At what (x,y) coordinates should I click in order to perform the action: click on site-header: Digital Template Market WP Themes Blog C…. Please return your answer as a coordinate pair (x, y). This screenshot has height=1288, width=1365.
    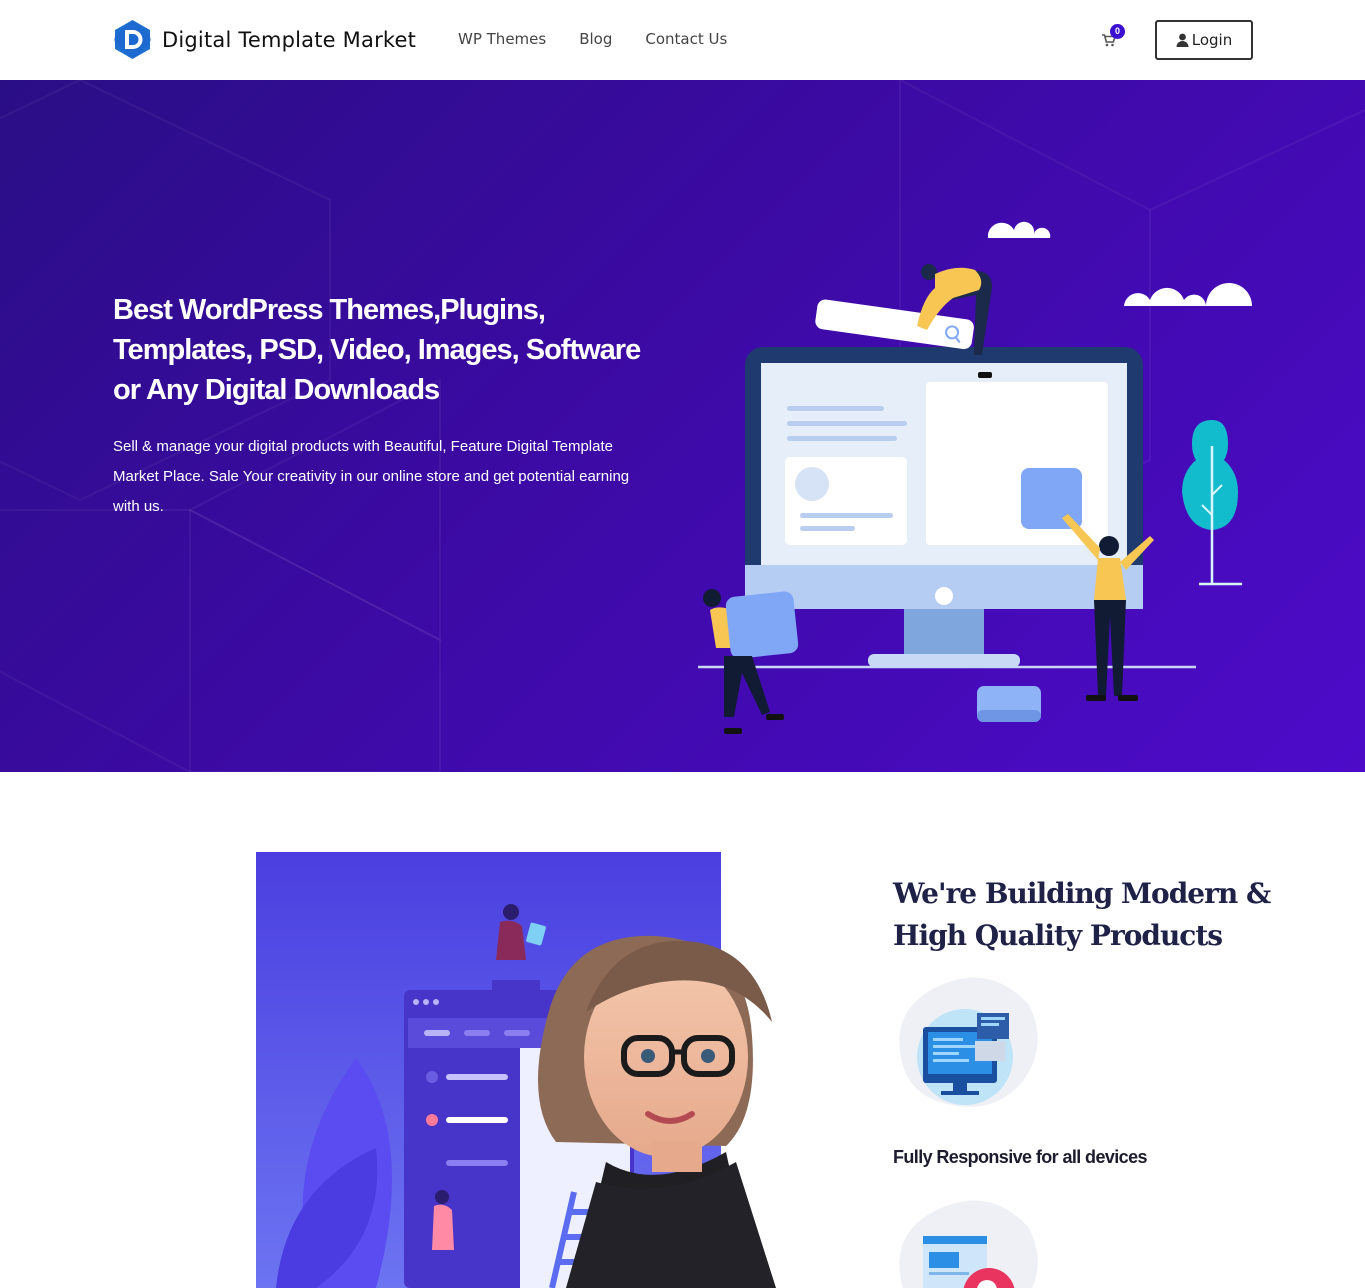
    Looking at the image, I should click on (682, 40).